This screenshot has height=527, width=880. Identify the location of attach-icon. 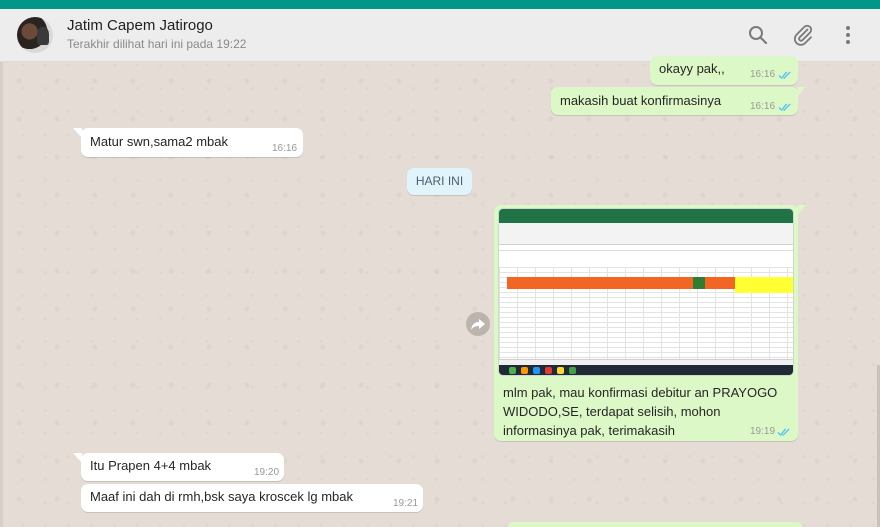
(803, 35).